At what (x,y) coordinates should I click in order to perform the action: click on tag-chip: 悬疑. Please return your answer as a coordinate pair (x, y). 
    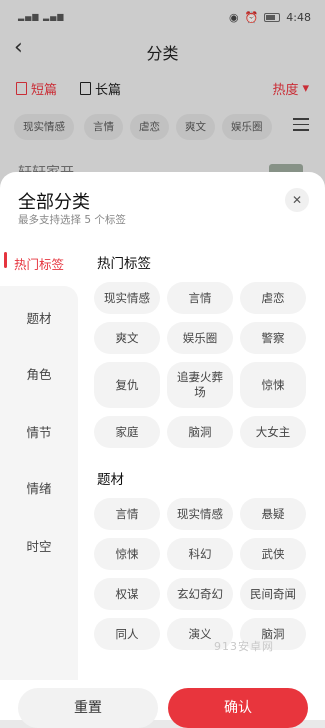
    Looking at the image, I should click on (273, 514).